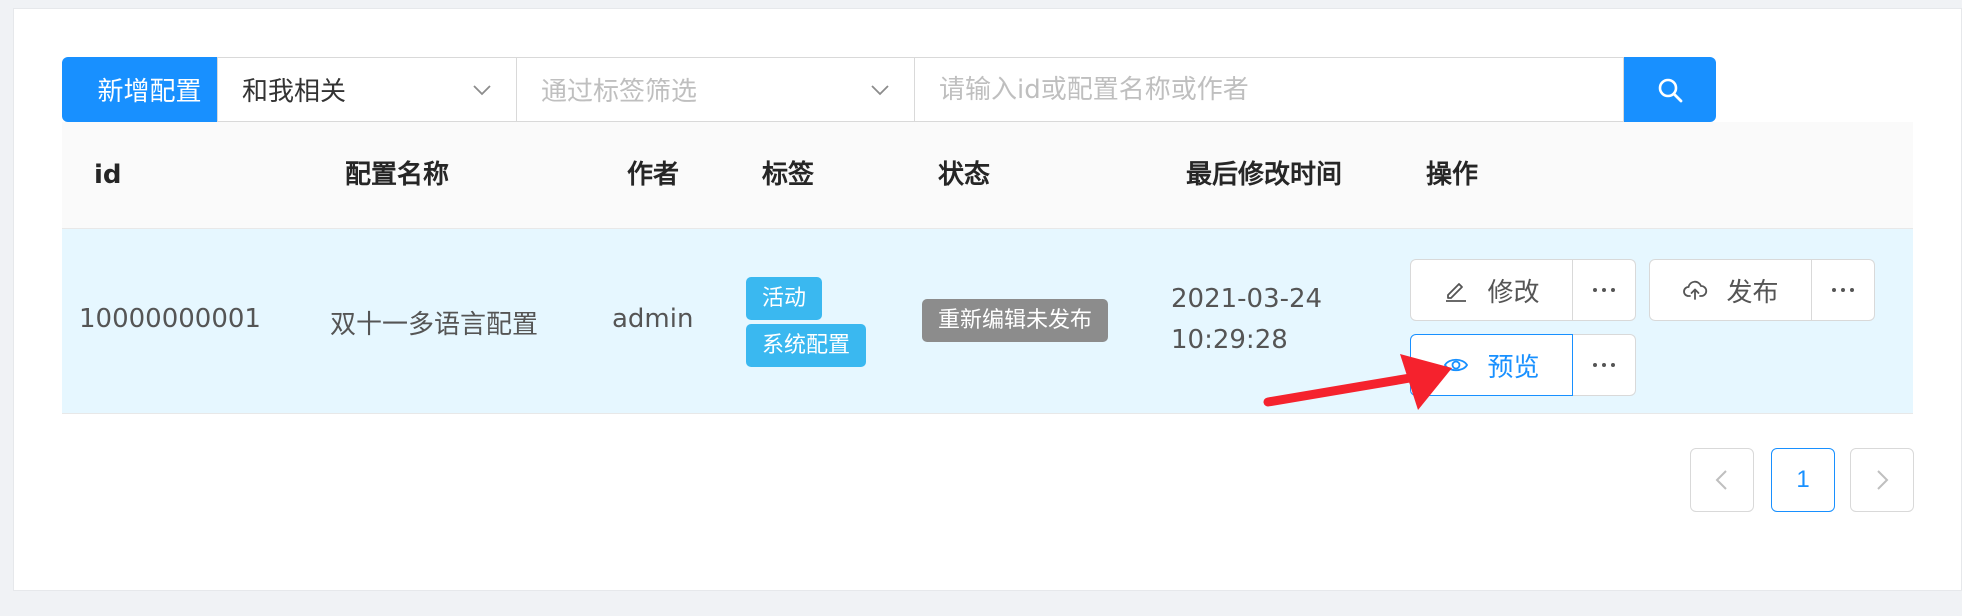  I want to click on cell-modified-date: 2021-03-24, so click(1247, 299).